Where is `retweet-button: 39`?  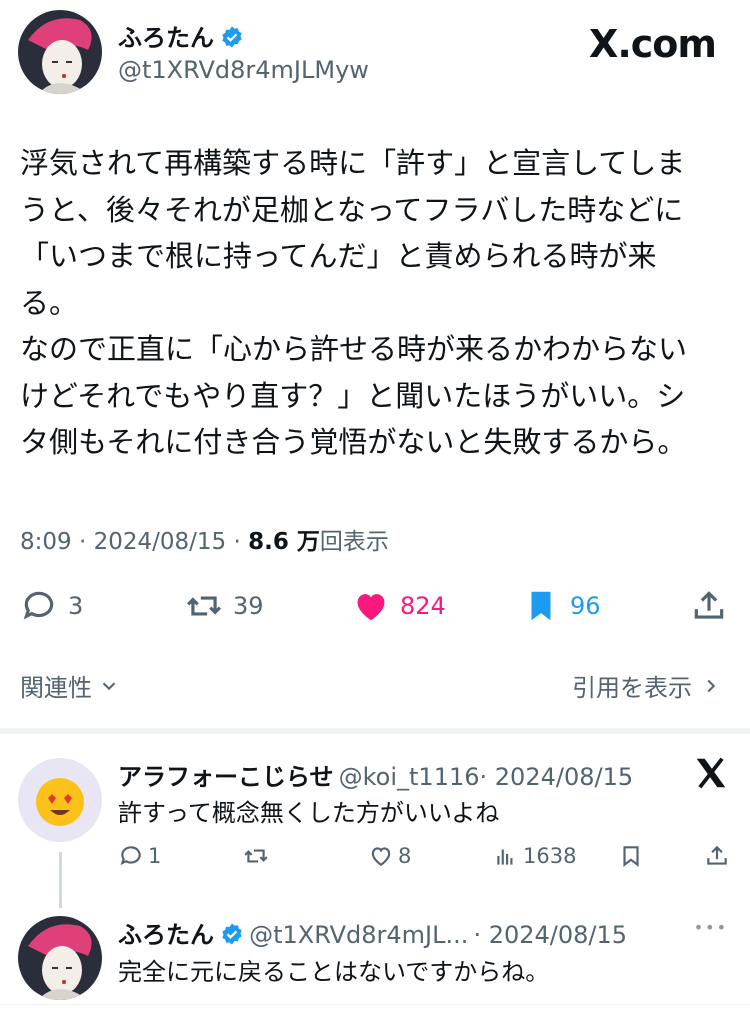
retweet-button: 39 is located at coordinates (224, 606).